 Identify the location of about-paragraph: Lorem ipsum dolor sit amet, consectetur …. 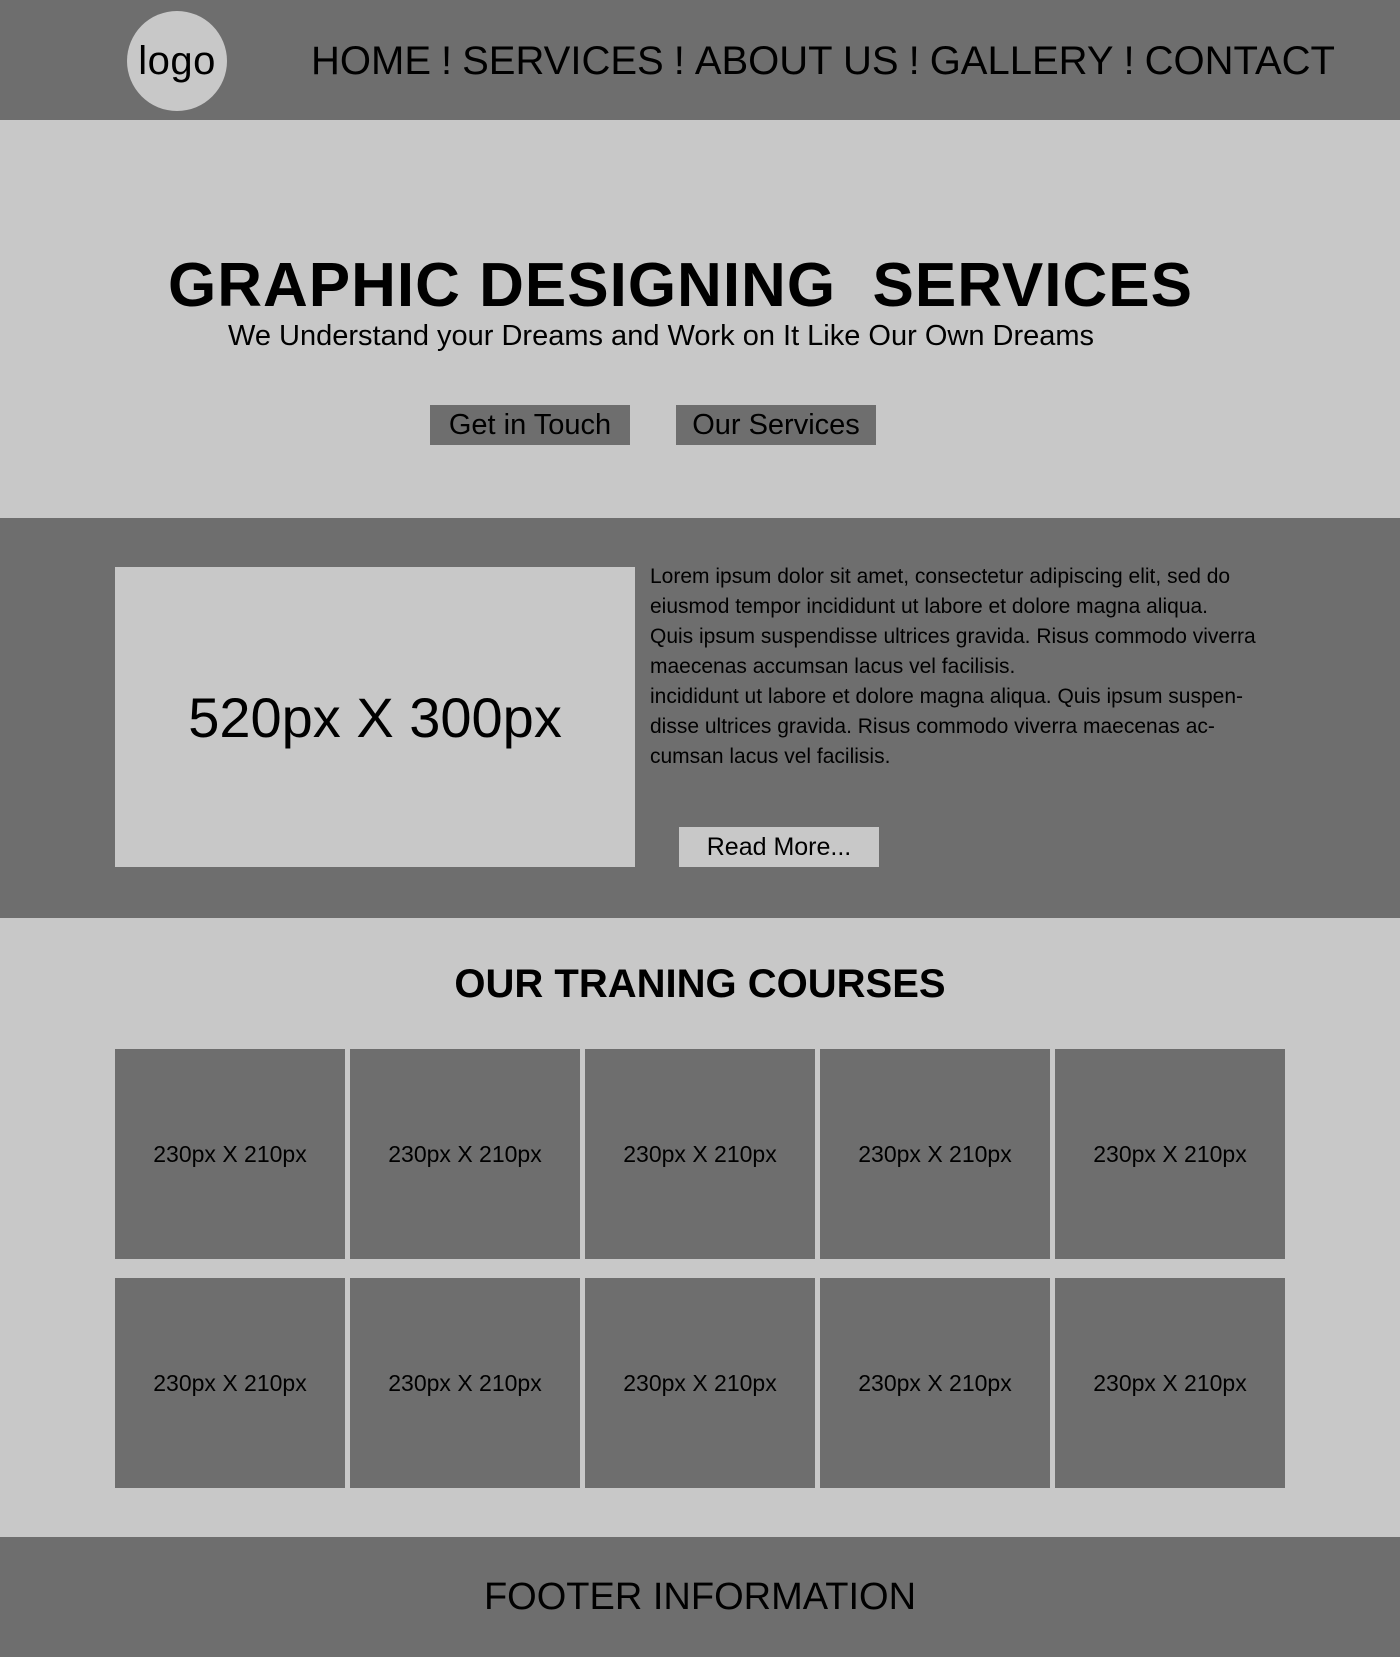
(970, 667).